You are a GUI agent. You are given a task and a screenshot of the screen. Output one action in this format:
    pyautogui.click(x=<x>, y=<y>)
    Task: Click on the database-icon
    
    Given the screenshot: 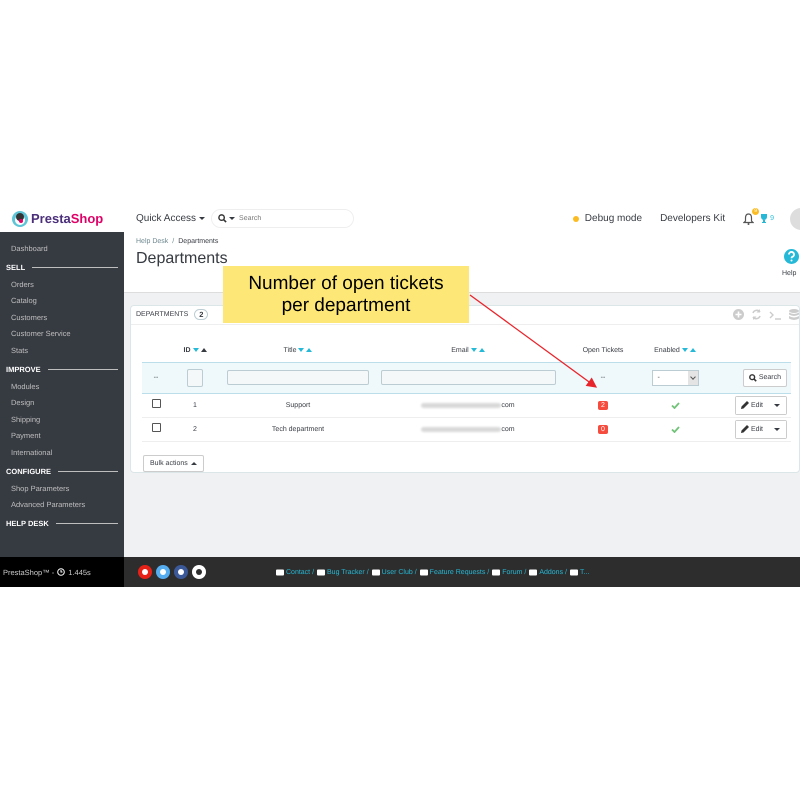 What is the action you would take?
    pyautogui.click(x=794, y=314)
    